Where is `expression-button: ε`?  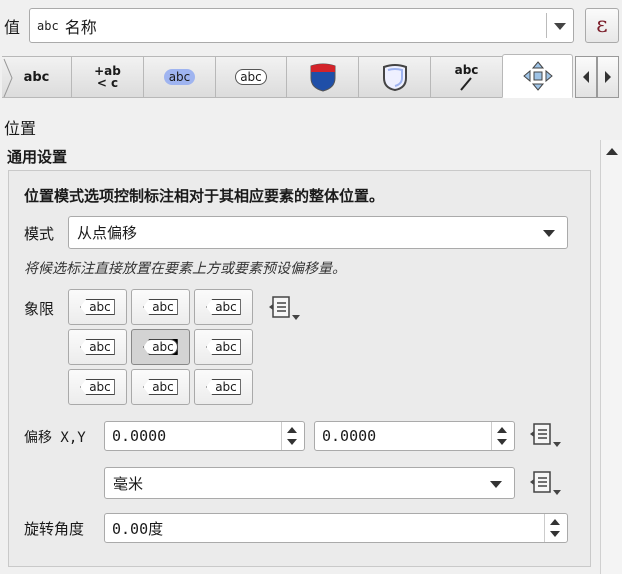 expression-button: ε is located at coordinates (602, 25).